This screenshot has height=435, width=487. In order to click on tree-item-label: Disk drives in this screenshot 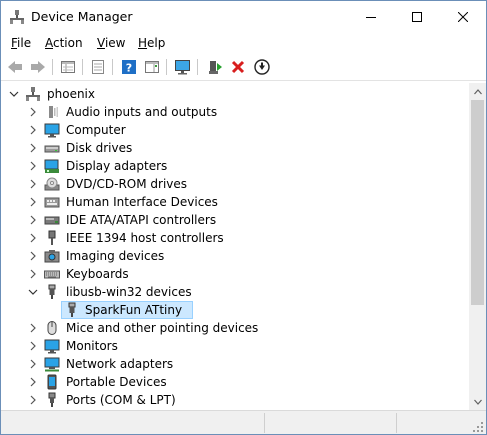, I will do `click(99, 148)`.